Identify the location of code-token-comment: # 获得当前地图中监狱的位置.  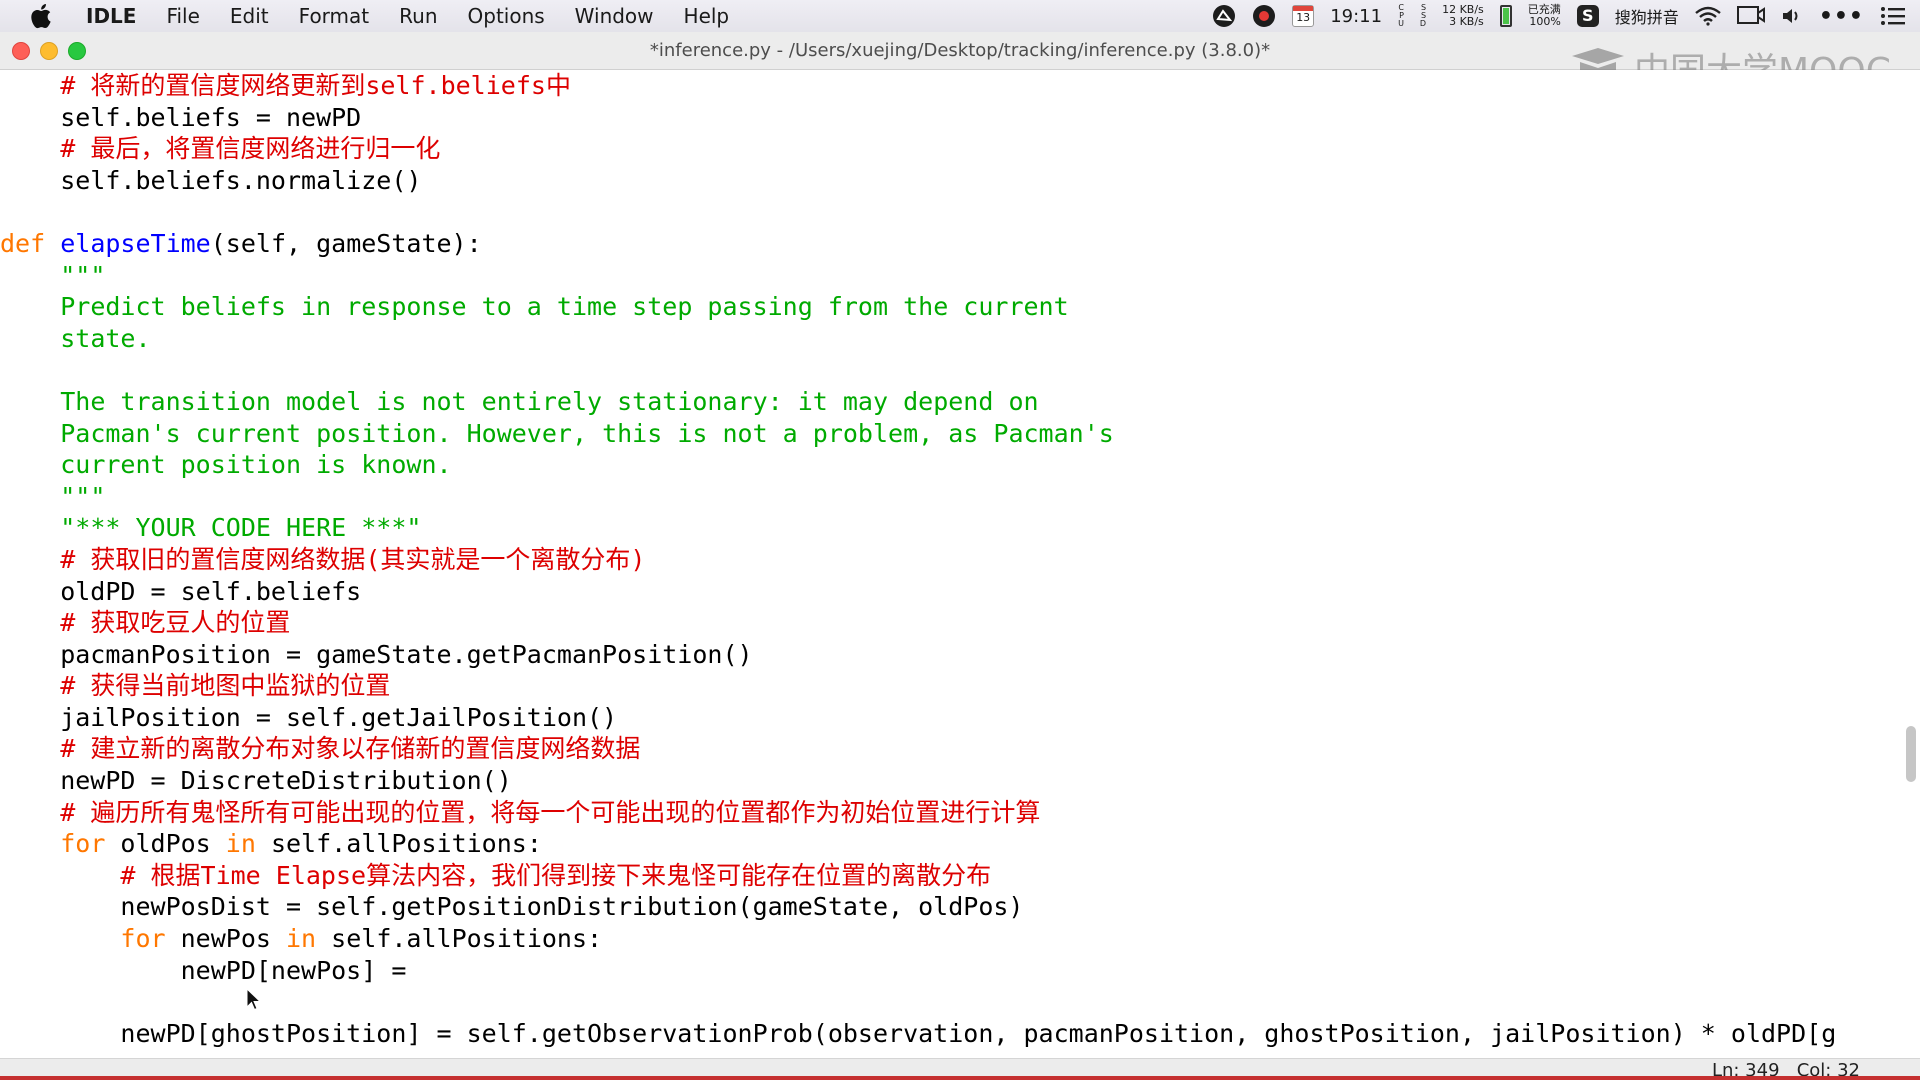
(225, 686).